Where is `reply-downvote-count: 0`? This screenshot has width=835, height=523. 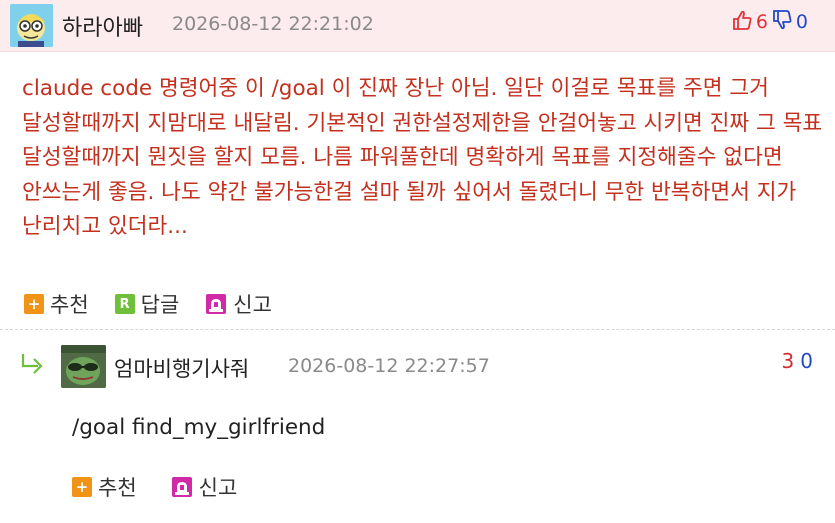
reply-downvote-count: 0 is located at coordinates (806, 361).